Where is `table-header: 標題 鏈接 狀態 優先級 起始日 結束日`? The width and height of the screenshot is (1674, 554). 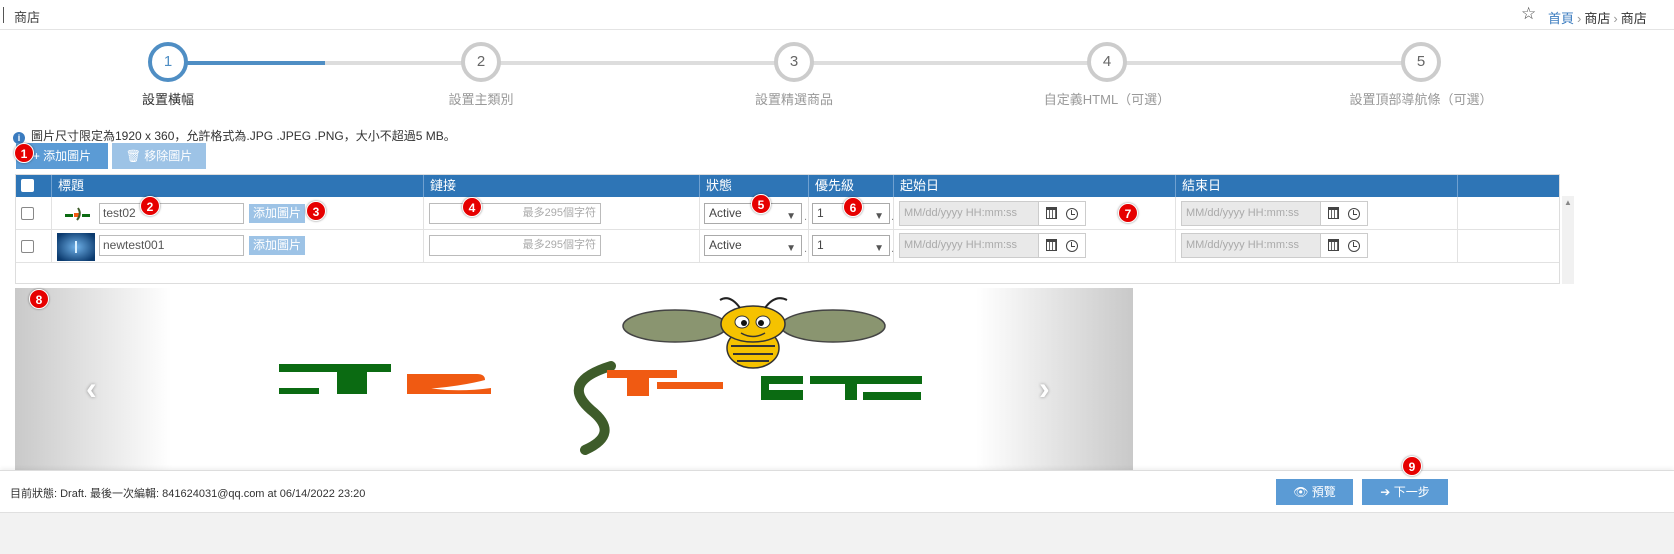 table-header: 標題 鏈接 狀態 優先級 起始日 結束日 is located at coordinates (787, 186).